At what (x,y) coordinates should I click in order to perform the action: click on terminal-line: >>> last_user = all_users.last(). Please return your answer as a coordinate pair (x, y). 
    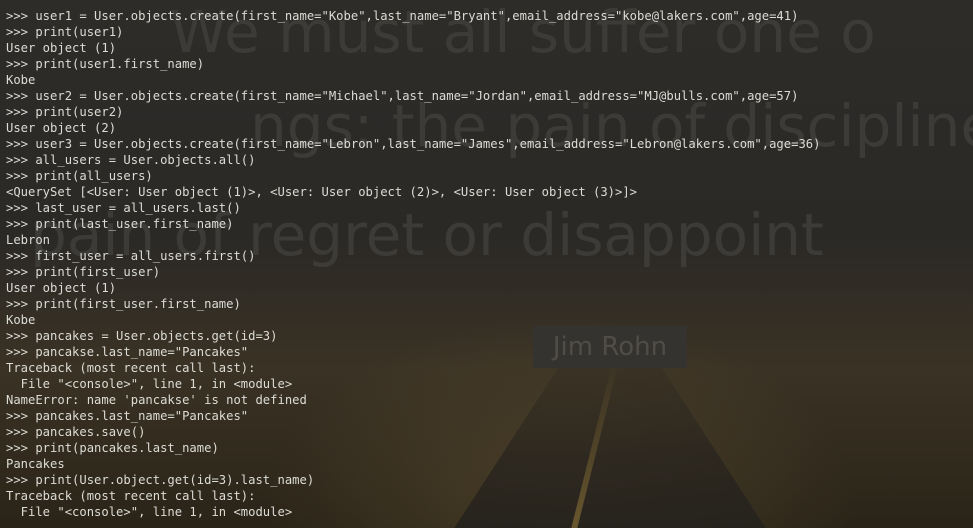
    Looking at the image, I should click on (123, 208).